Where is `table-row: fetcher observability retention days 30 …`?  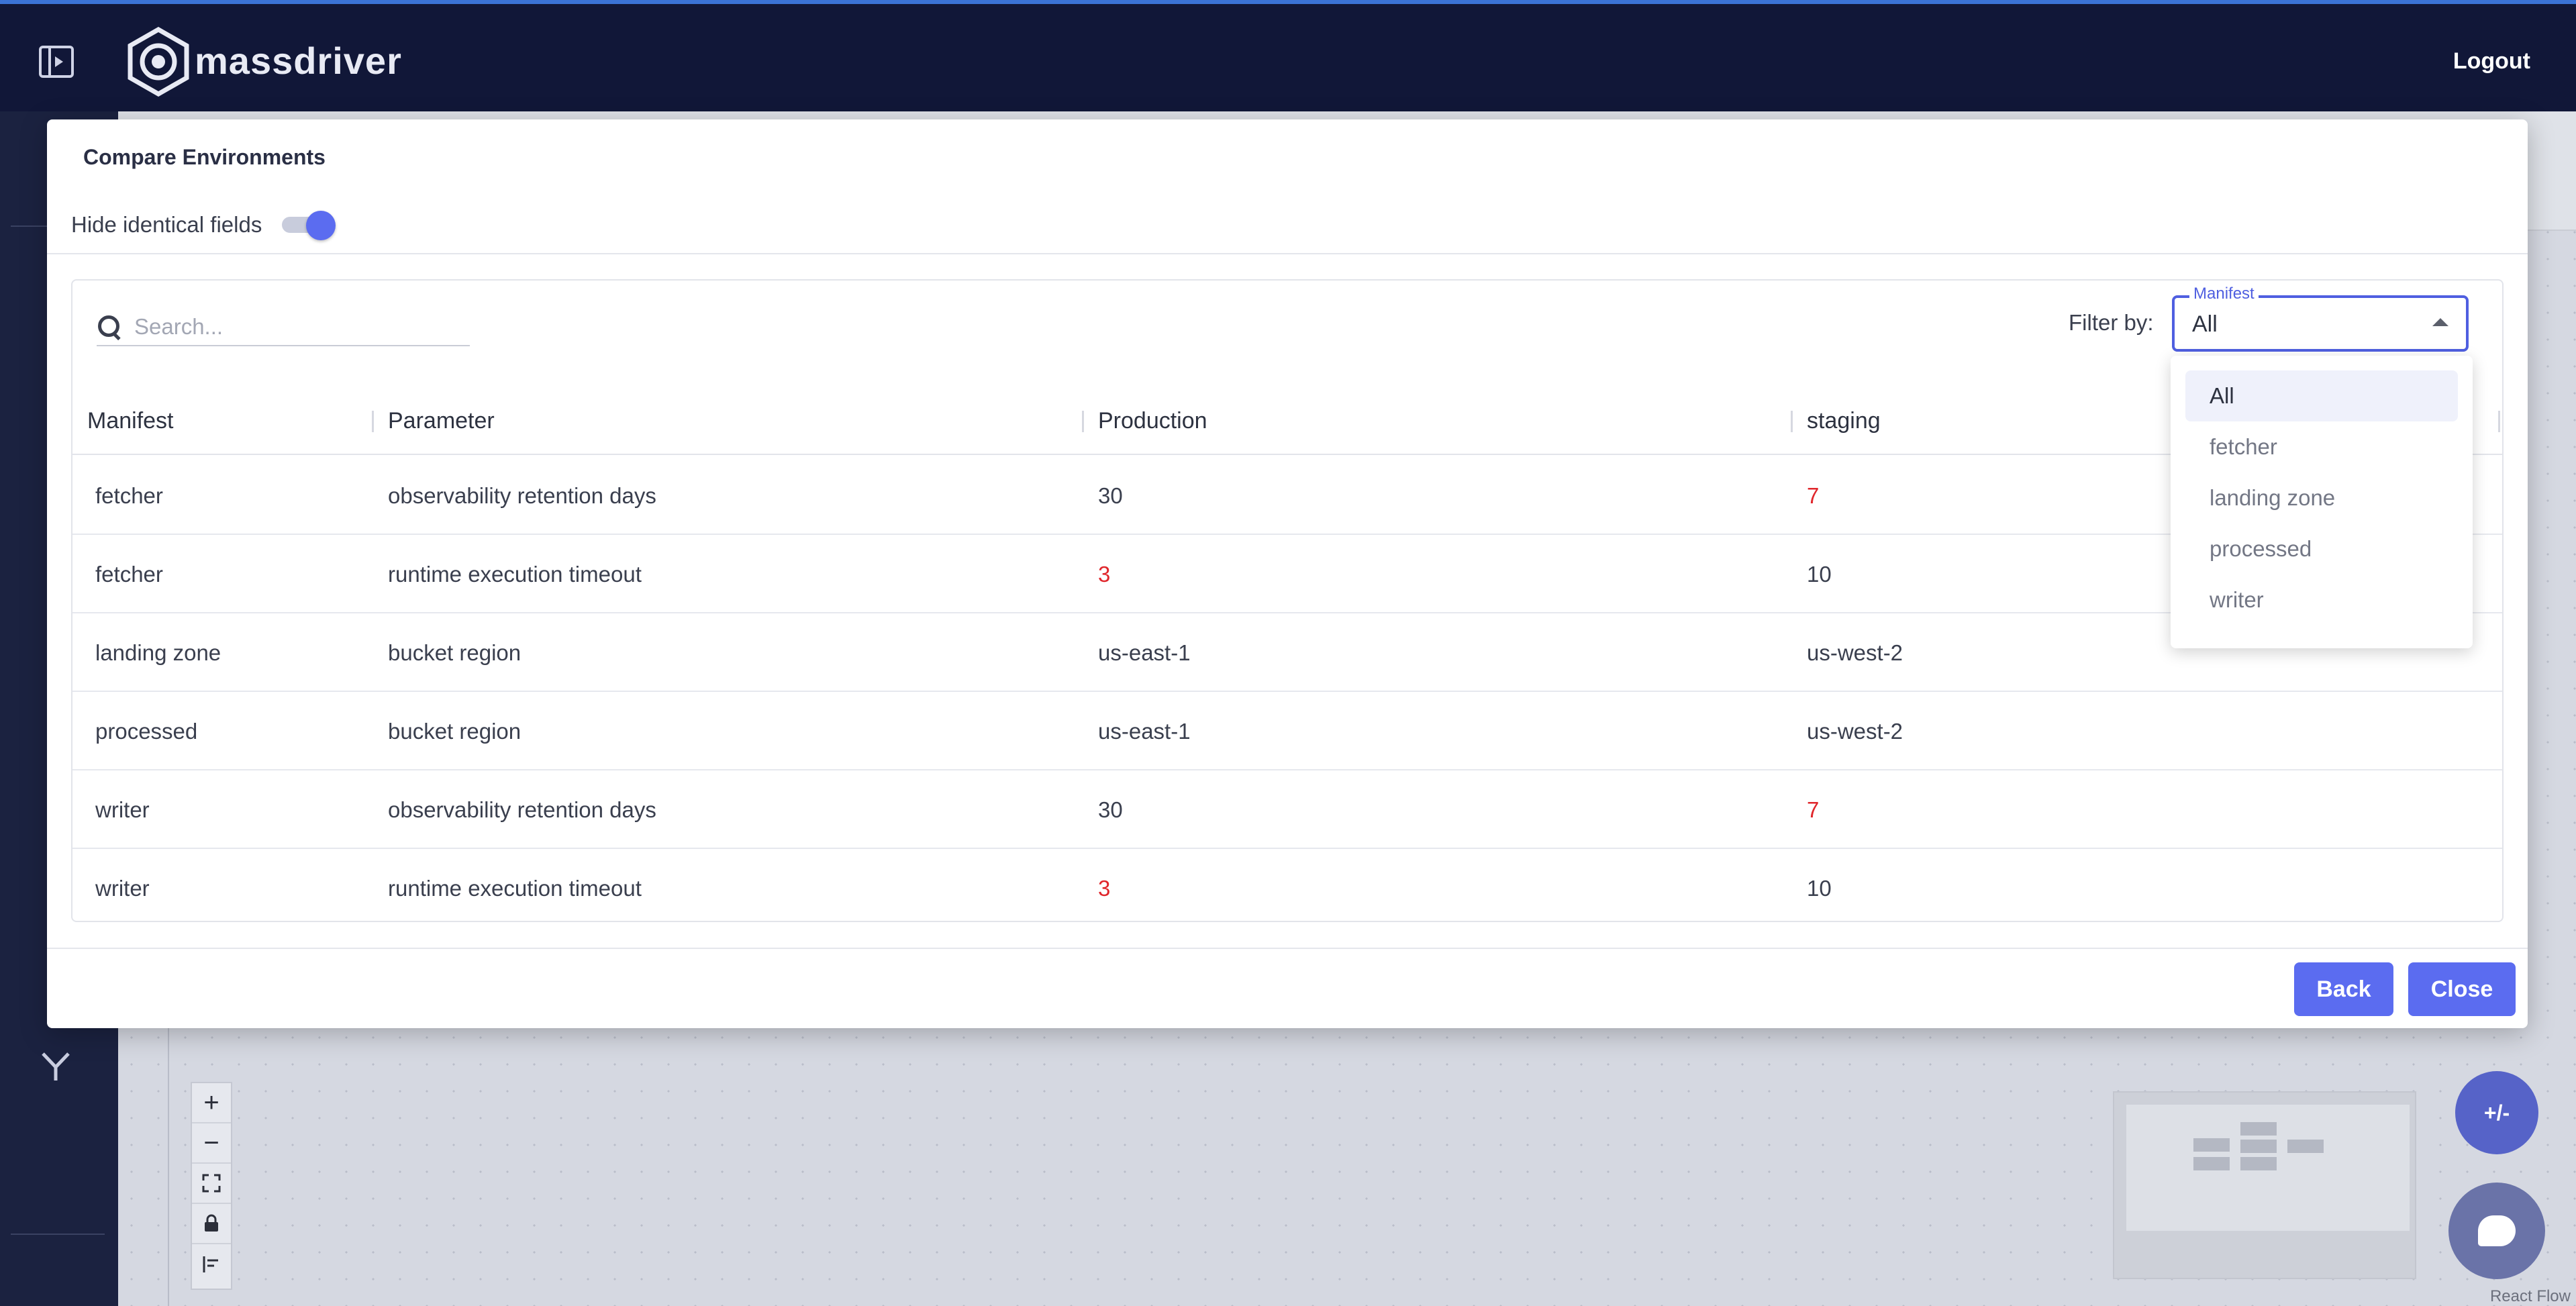
table-row: fetcher observability retention days 30 … is located at coordinates (1287, 495).